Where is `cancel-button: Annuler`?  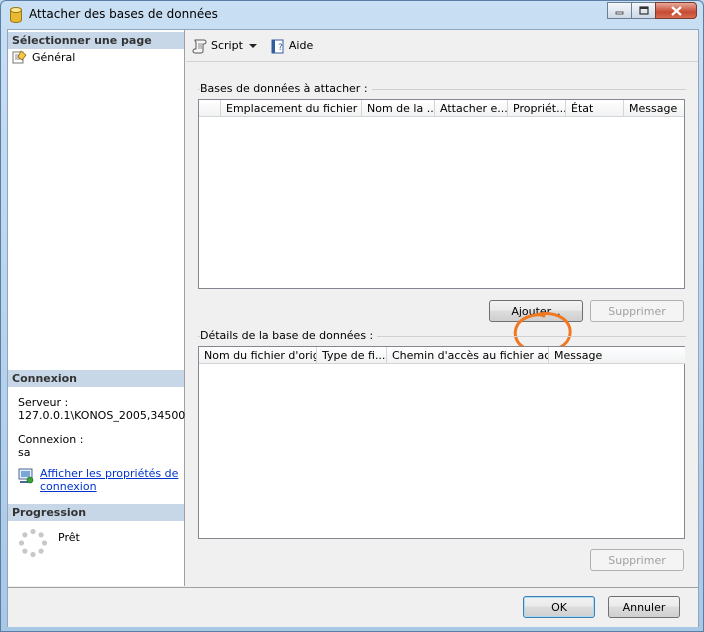 cancel-button: Annuler is located at coordinates (644, 607).